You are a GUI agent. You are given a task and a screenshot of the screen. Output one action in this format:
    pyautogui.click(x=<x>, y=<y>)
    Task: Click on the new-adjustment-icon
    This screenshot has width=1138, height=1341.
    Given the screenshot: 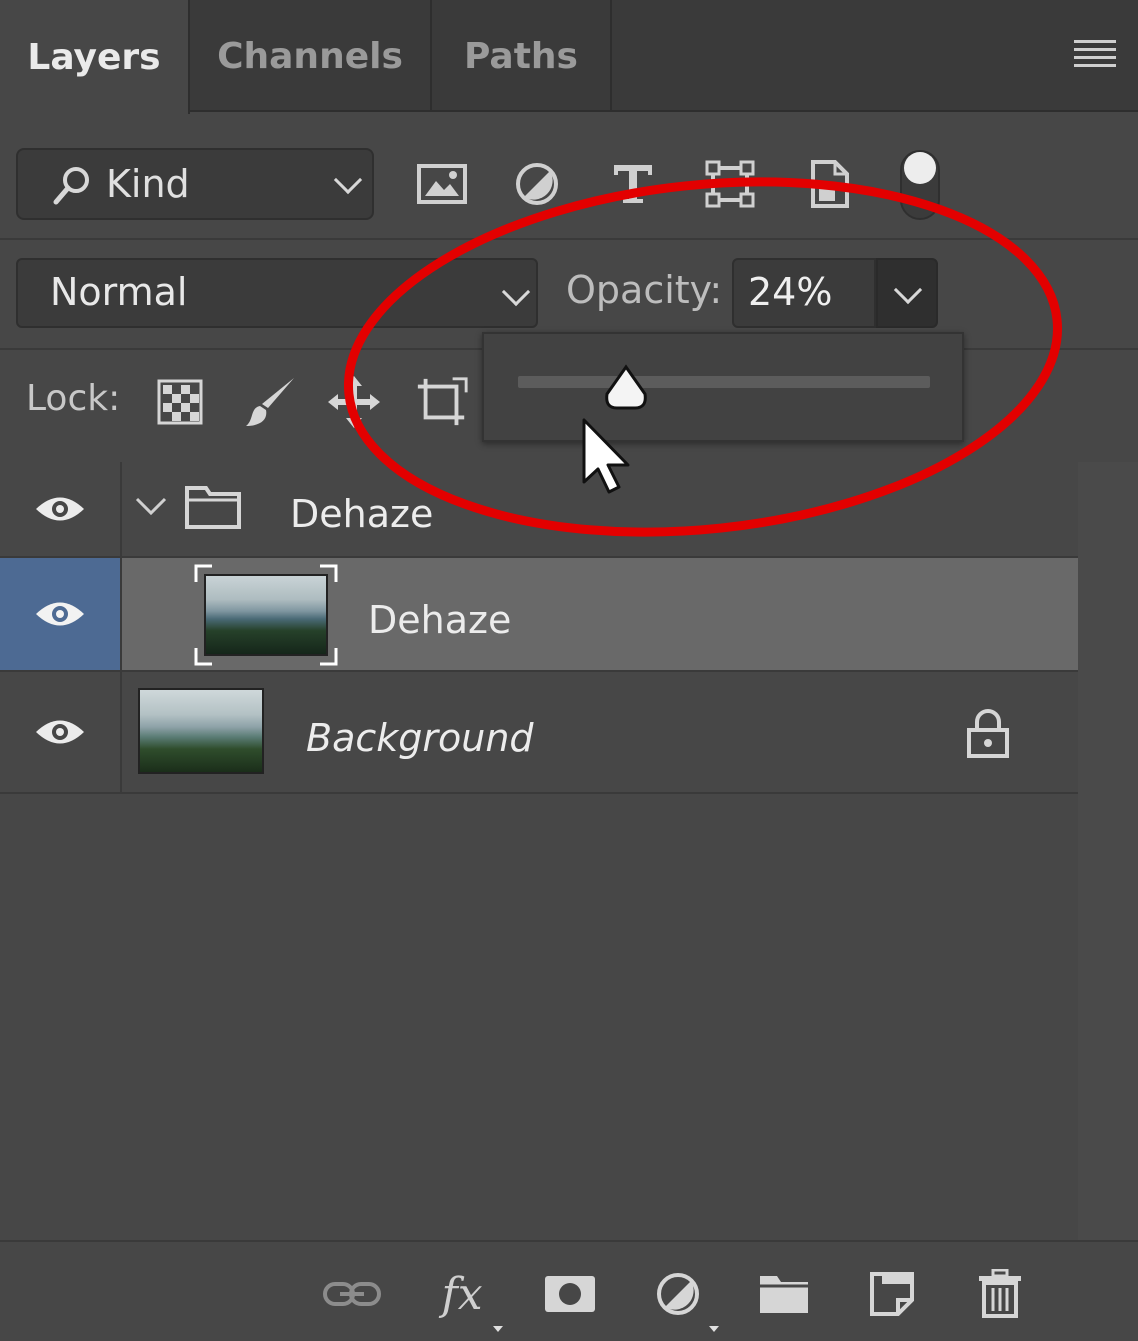 What is the action you would take?
    pyautogui.click(x=678, y=1294)
    